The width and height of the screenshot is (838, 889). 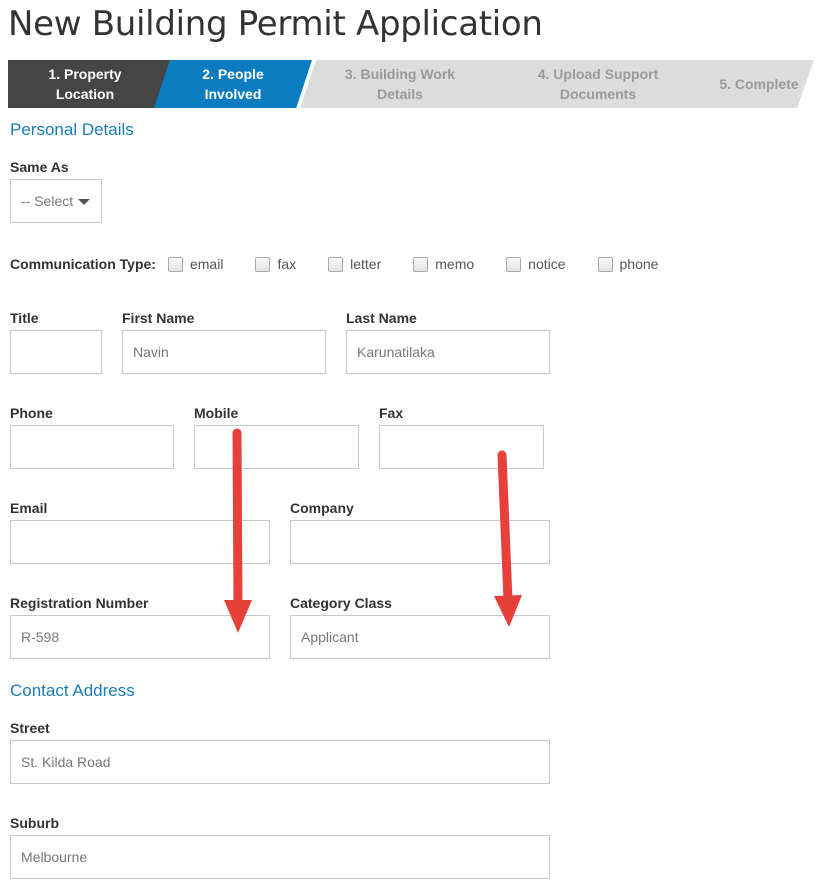 I want to click on email-field, so click(x=140, y=542).